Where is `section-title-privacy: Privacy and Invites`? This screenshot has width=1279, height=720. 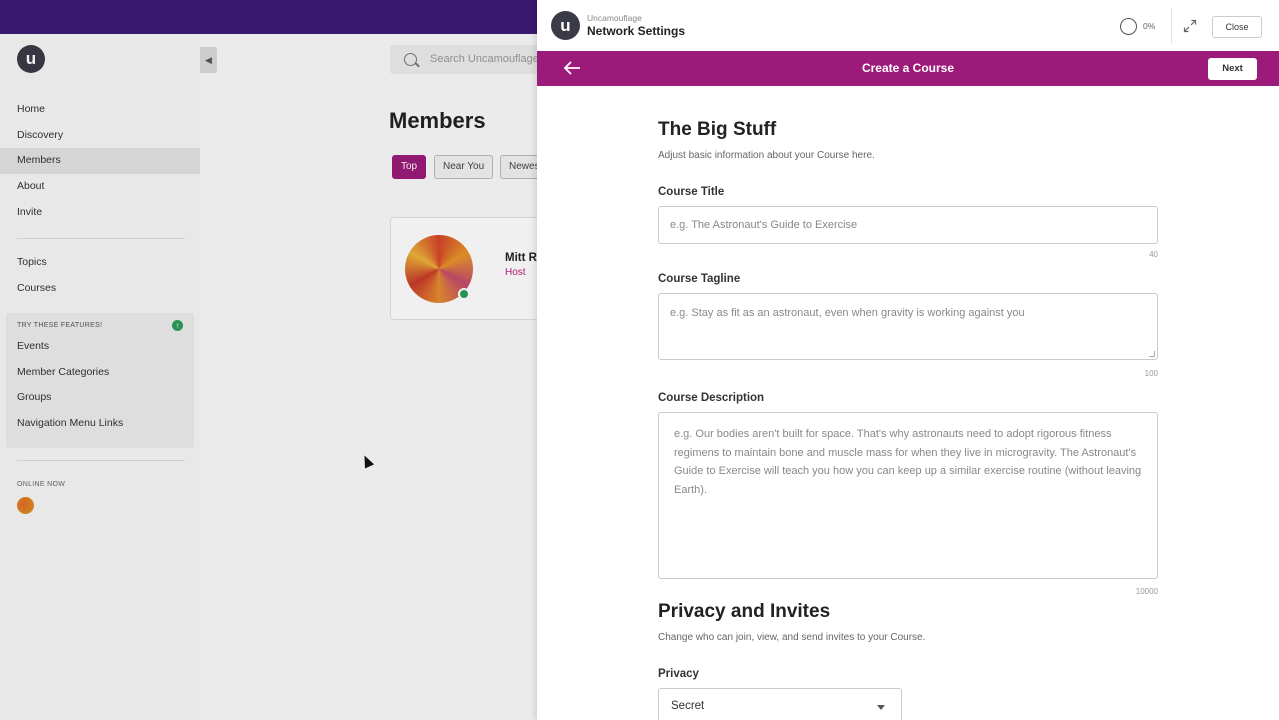 section-title-privacy: Privacy and Invites is located at coordinates (744, 611).